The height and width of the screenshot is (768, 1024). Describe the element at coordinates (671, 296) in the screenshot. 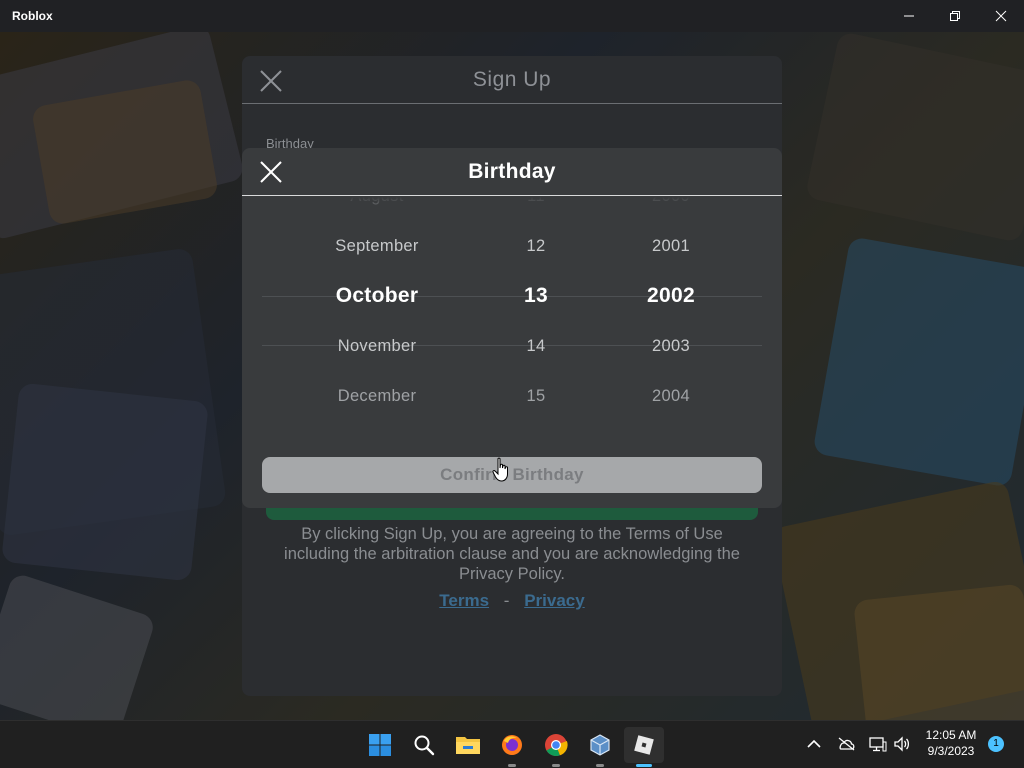

I see `selected-year: 2002` at that location.